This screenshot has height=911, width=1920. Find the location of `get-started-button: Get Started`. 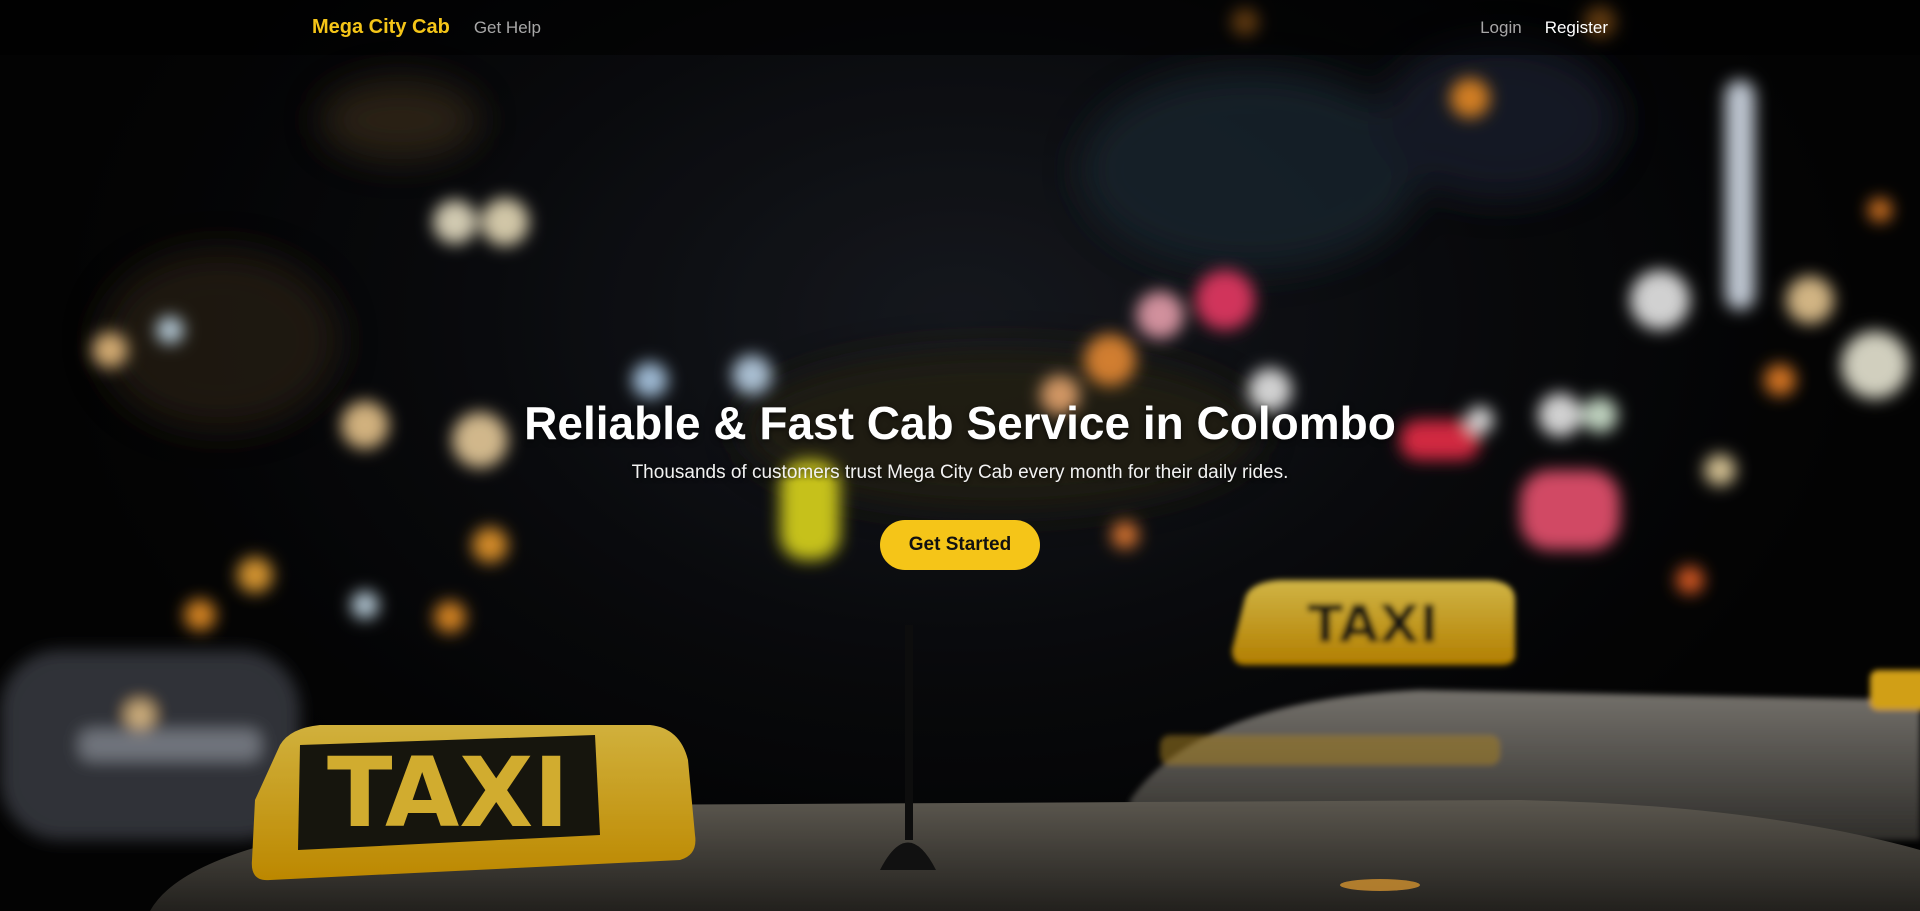

get-started-button: Get Started is located at coordinates (960, 545).